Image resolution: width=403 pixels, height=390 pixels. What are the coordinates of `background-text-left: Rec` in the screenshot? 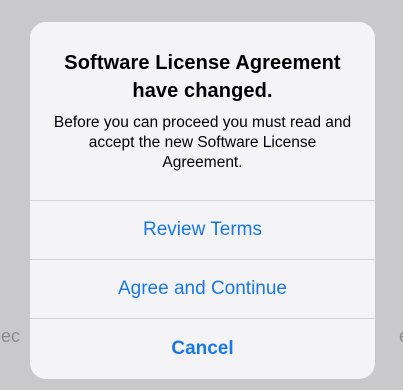 It's located at (10, 336).